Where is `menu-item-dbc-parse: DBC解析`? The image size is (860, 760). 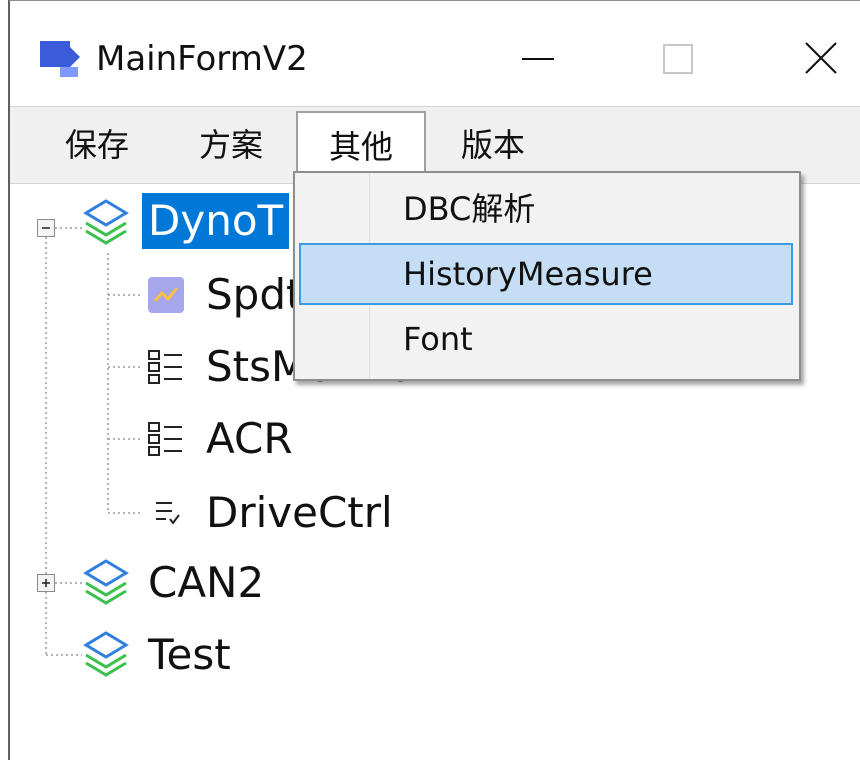 menu-item-dbc-parse: DBC解析 is located at coordinates (546, 210).